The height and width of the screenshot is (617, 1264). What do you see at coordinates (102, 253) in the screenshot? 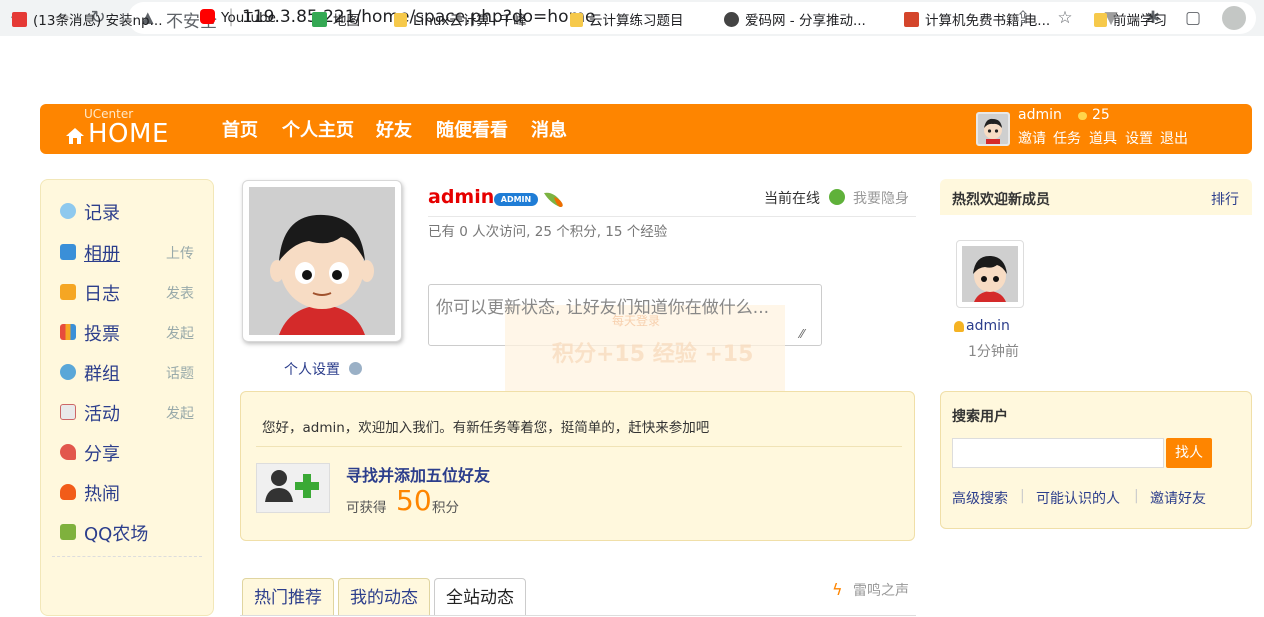
I see `sidebar-item-album: 相册` at bounding box center [102, 253].